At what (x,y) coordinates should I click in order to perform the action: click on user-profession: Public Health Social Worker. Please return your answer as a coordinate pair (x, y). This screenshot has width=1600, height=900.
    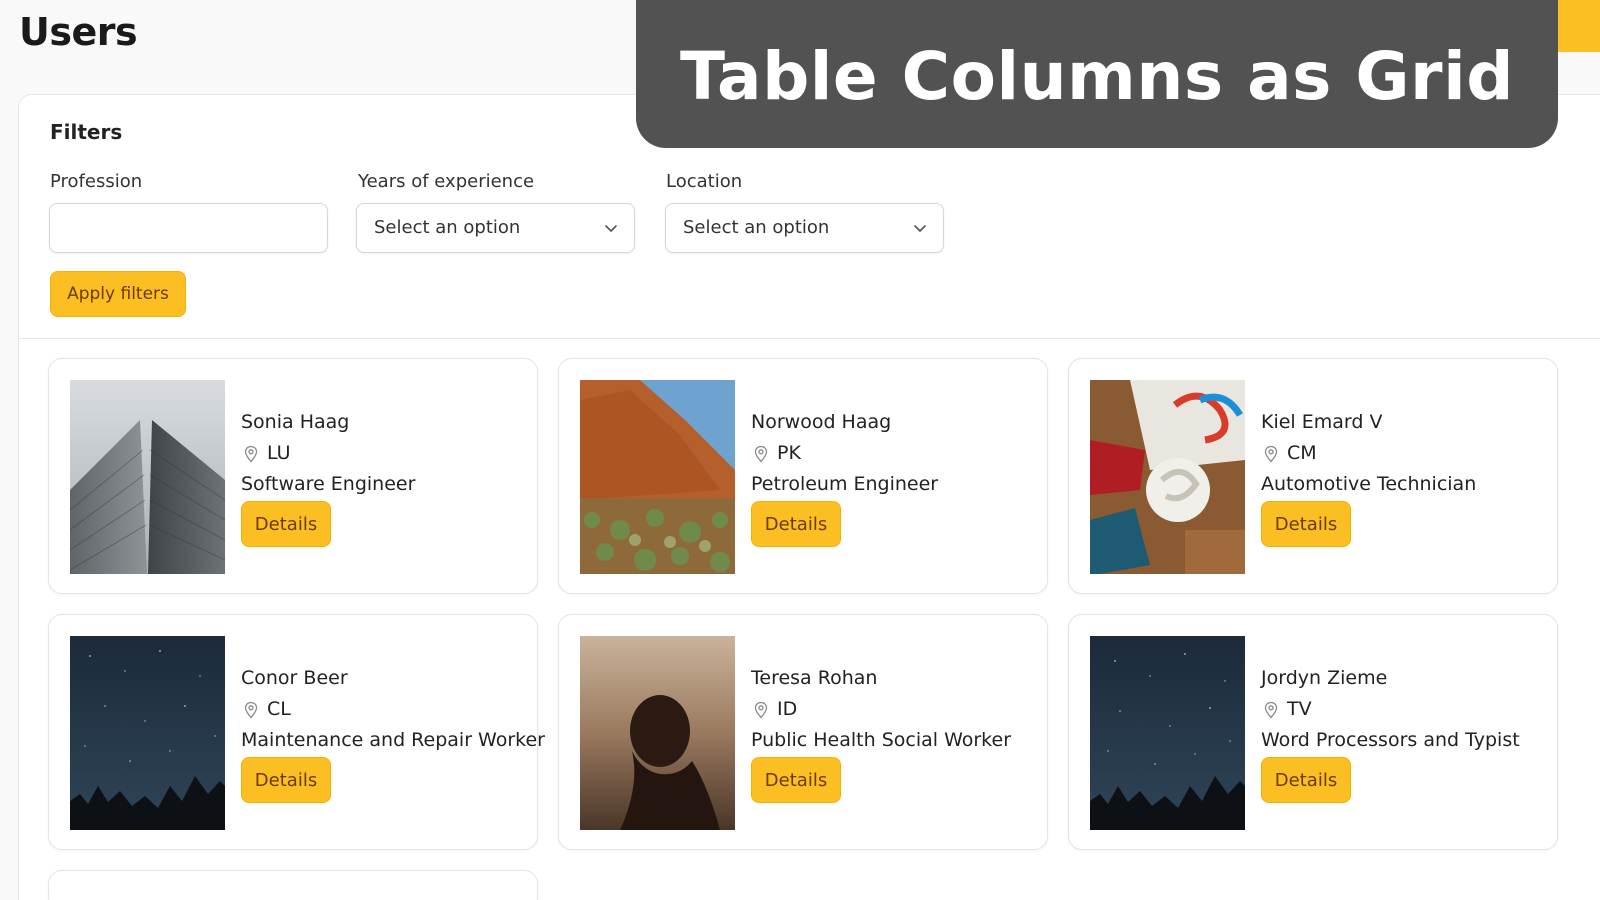
    Looking at the image, I should click on (881, 740).